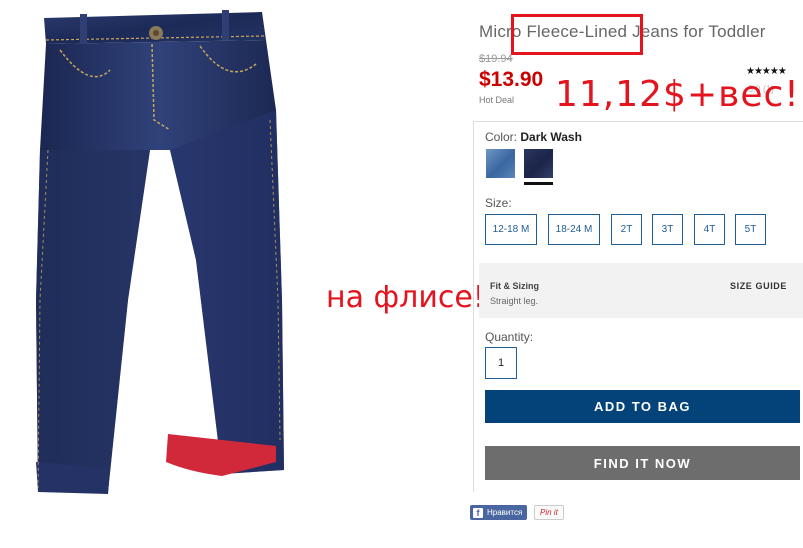 Image resolution: width=803 pixels, height=548 pixels. I want to click on size-option-2t: 2T, so click(626, 229).